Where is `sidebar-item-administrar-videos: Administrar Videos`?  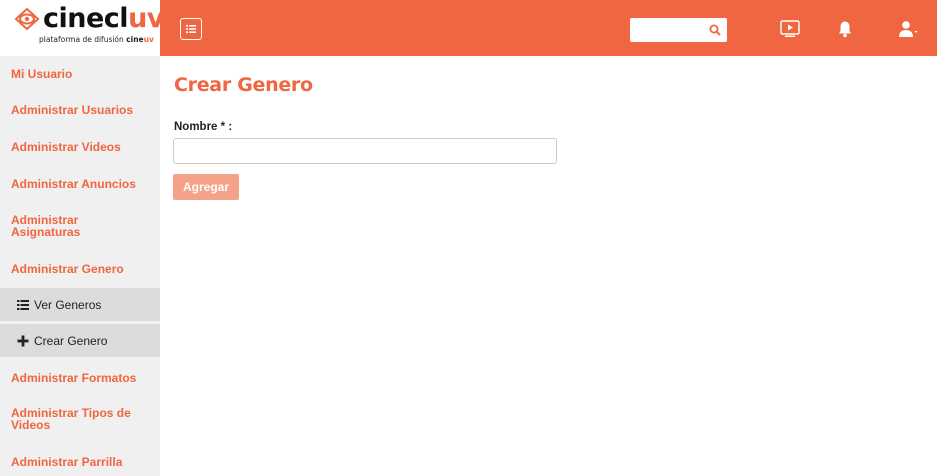
sidebar-item-administrar-videos: Administrar Videos is located at coordinates (80, 147).